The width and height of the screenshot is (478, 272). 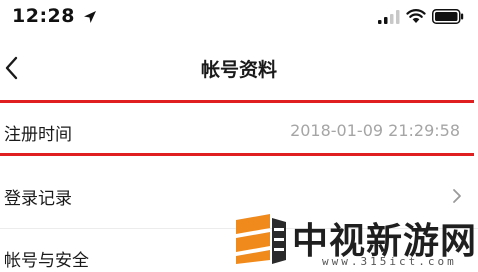 I want to click on wifi-icon, so click(x=416, y=16).